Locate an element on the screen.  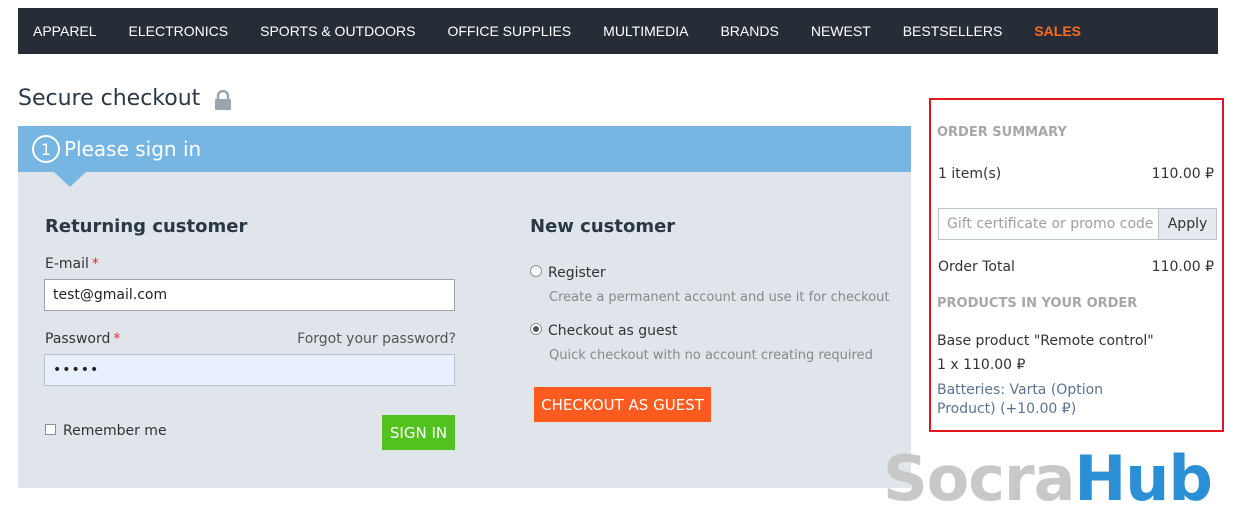
nav-item-electronics: ELECTRONICS is located at coordinates (179, 31).